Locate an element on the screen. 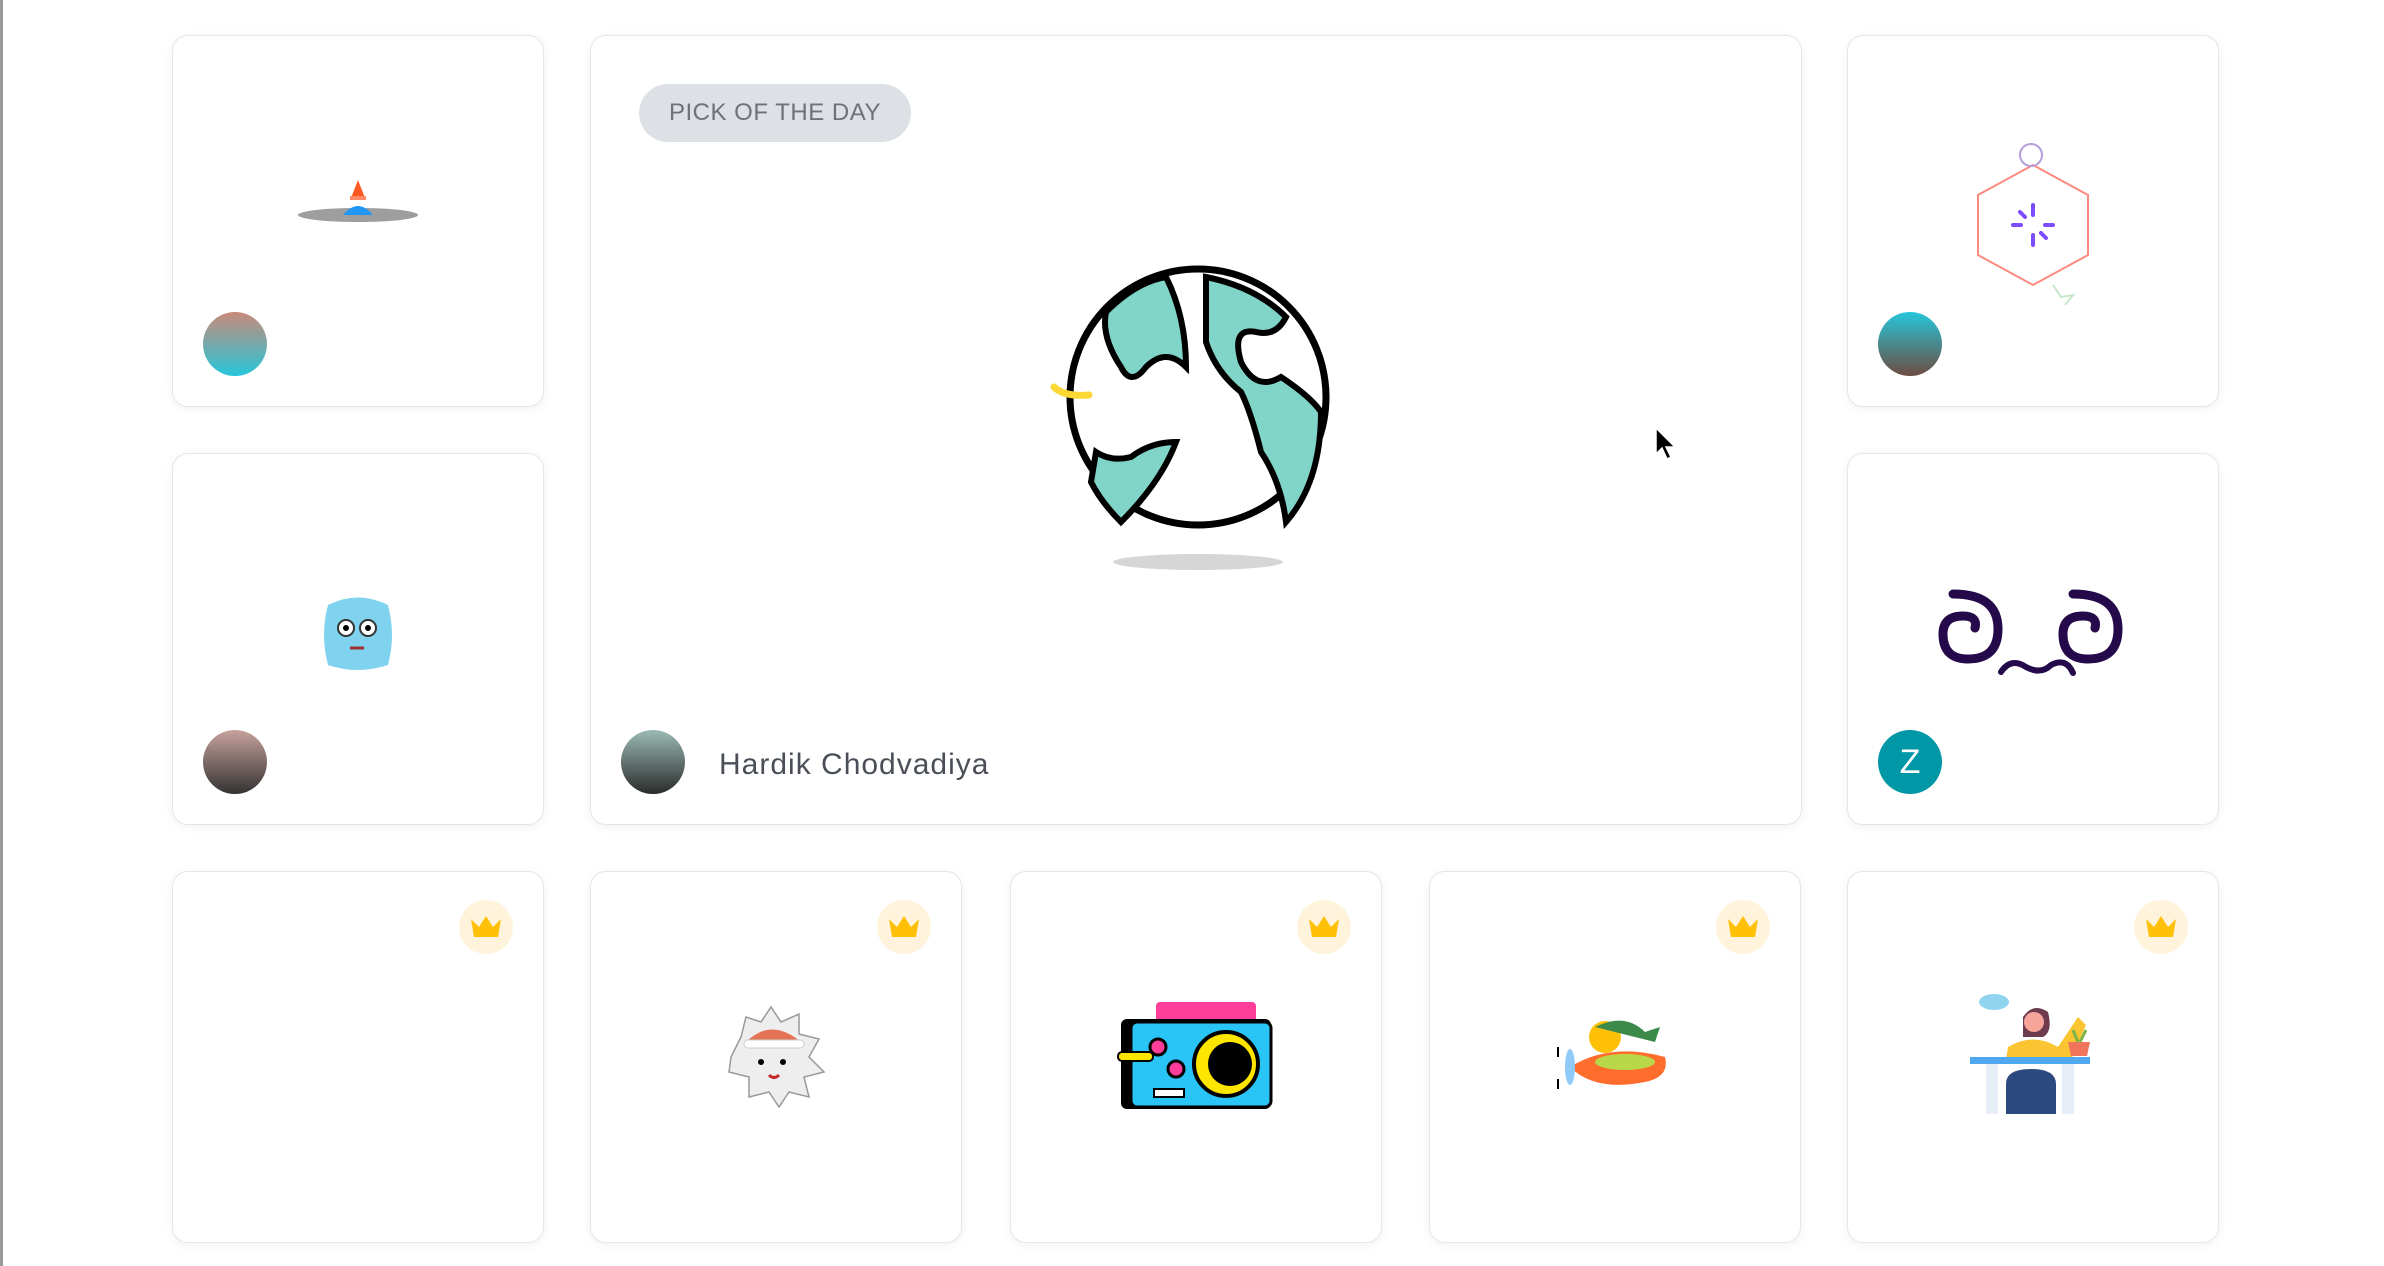 The height and width of the screenshot is (1266, 2384). avatar-initial: Z is located at coordinates (1910, 762).